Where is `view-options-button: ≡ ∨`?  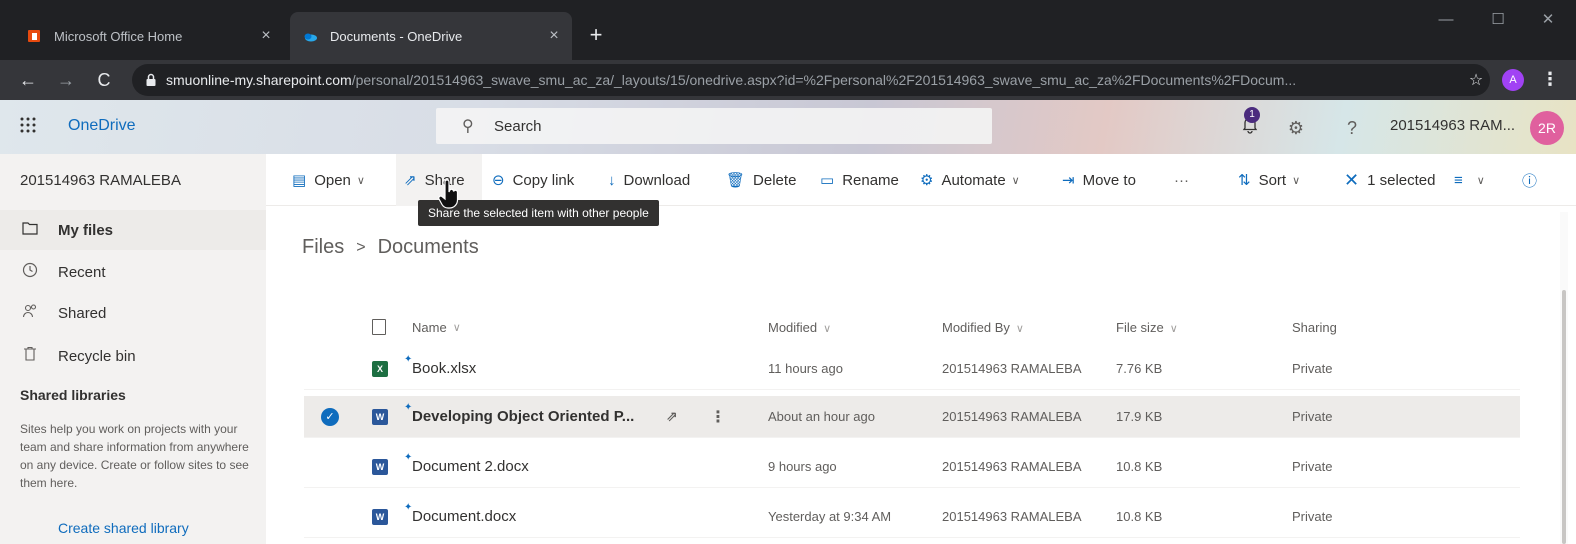
view-options-button: ≡ ∨ is located at coordinates (1469, 180).